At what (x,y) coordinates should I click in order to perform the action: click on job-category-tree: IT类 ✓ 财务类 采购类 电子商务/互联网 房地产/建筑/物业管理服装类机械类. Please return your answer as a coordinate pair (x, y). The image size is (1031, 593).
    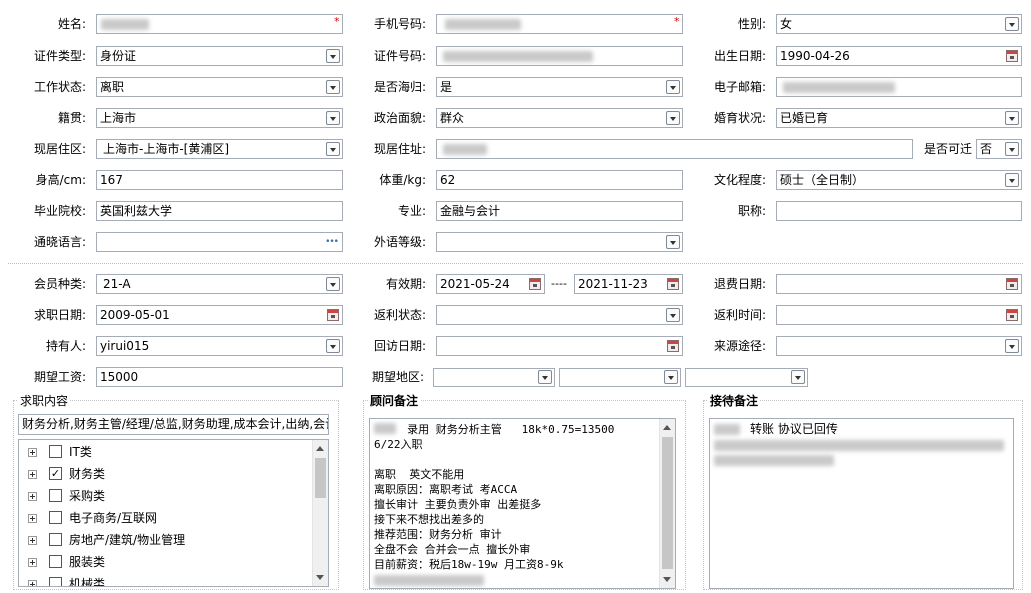
    Looking at the image, I should click on (173, 513).